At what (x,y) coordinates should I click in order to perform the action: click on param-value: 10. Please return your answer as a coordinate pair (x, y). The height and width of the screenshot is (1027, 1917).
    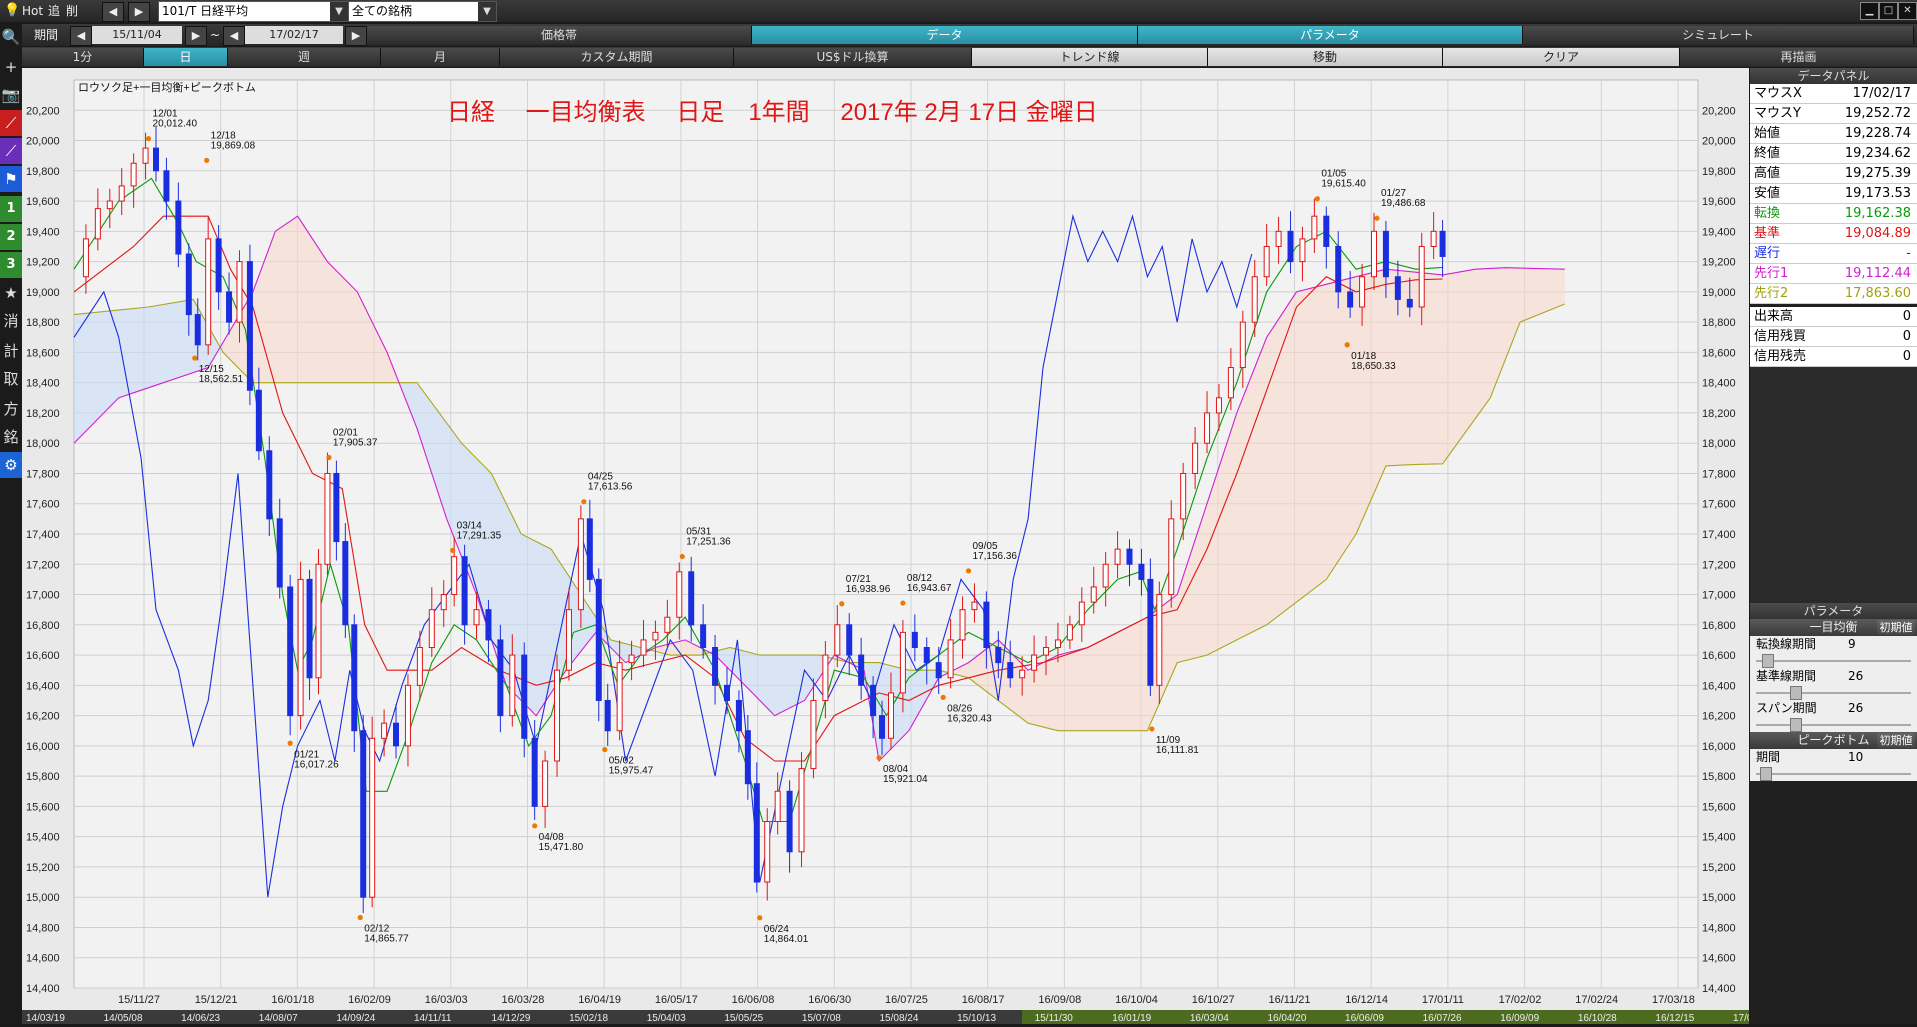
    Looking at the image, I should click on (1855, 757).